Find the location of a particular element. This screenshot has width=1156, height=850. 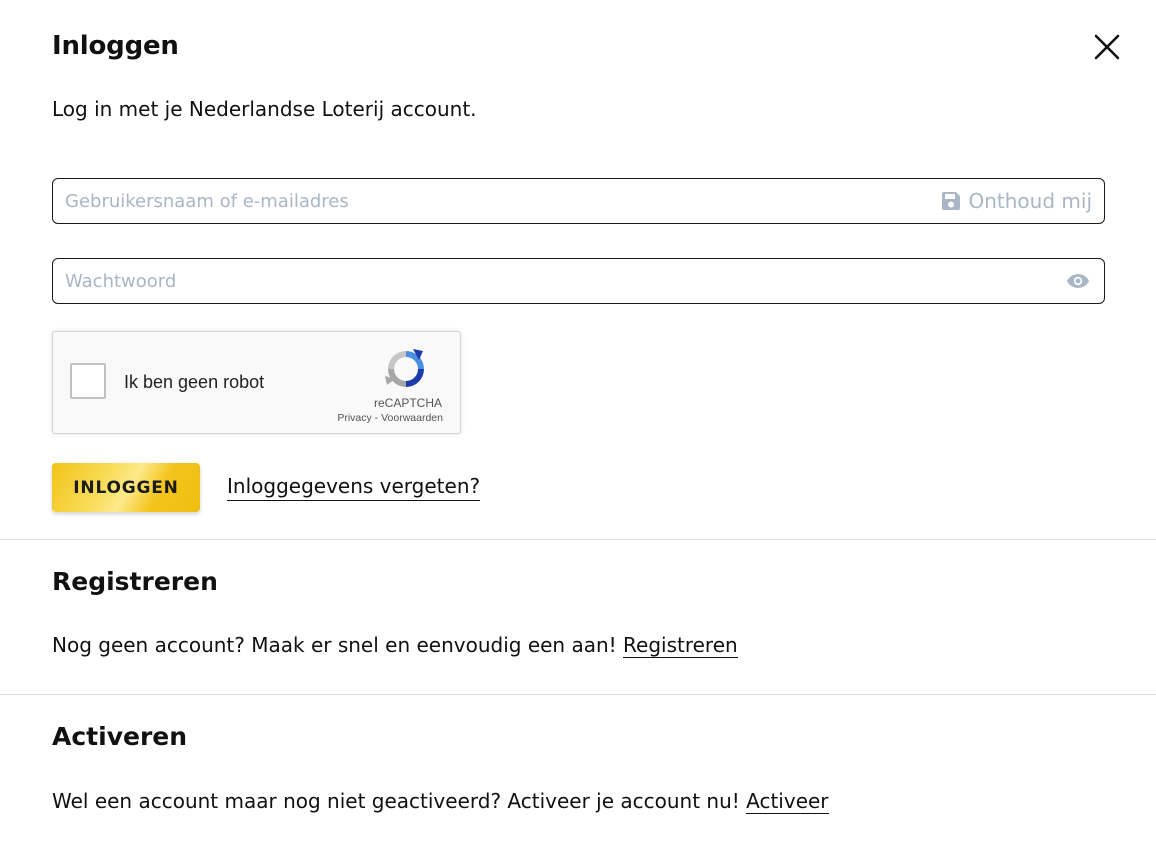

login-title: Inloggen is located at coordinates (115, 46).